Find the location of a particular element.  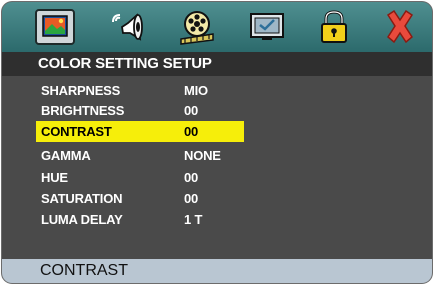

menu-item-saturation: SATURATION 00 is located at coordinates (140, 198).